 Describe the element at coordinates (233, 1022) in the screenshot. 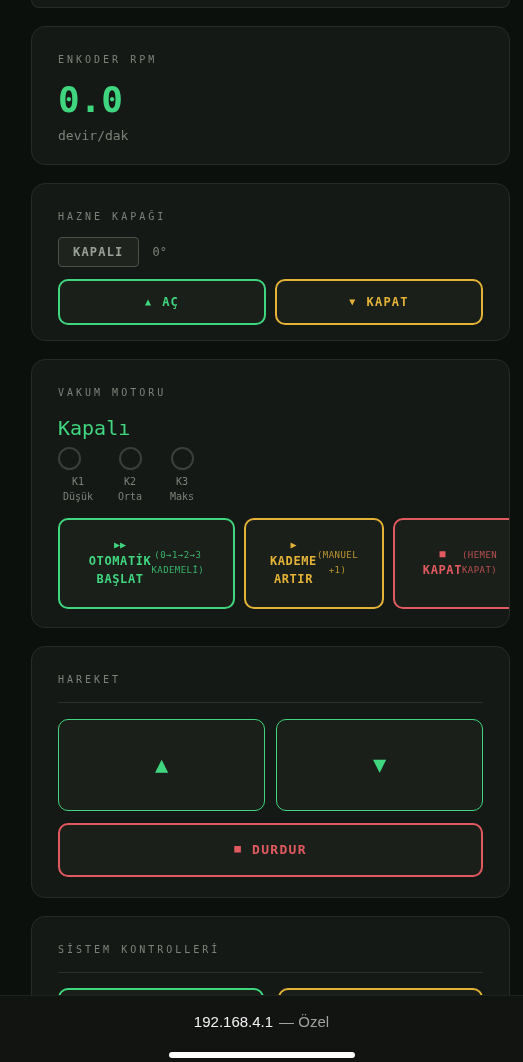

I see `url-text: 192.168.4.1` at that location.